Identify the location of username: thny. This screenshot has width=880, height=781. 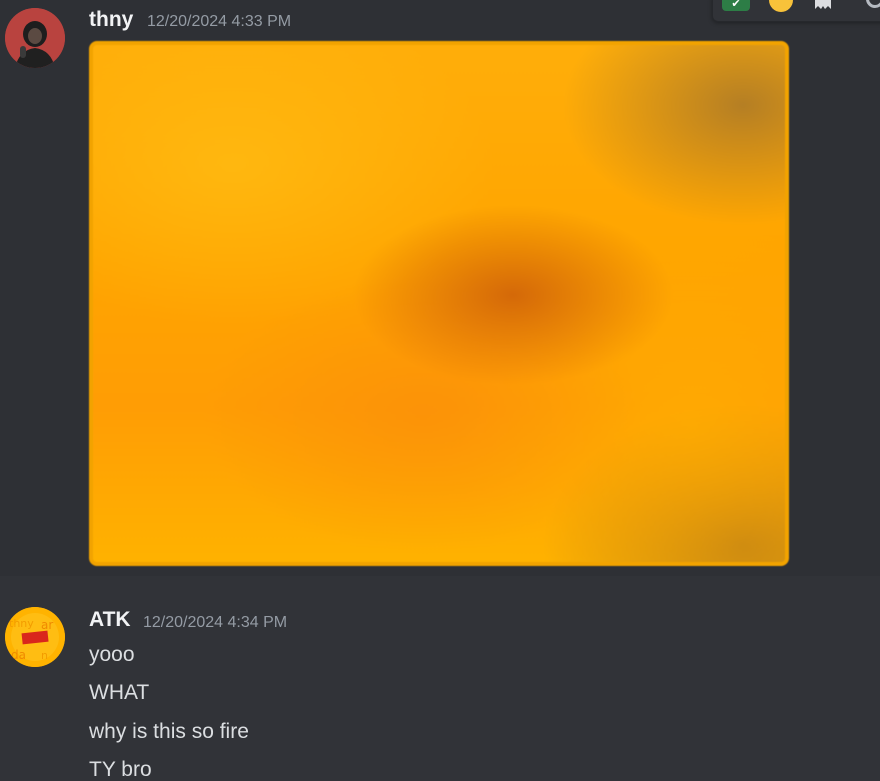
(111, 20).